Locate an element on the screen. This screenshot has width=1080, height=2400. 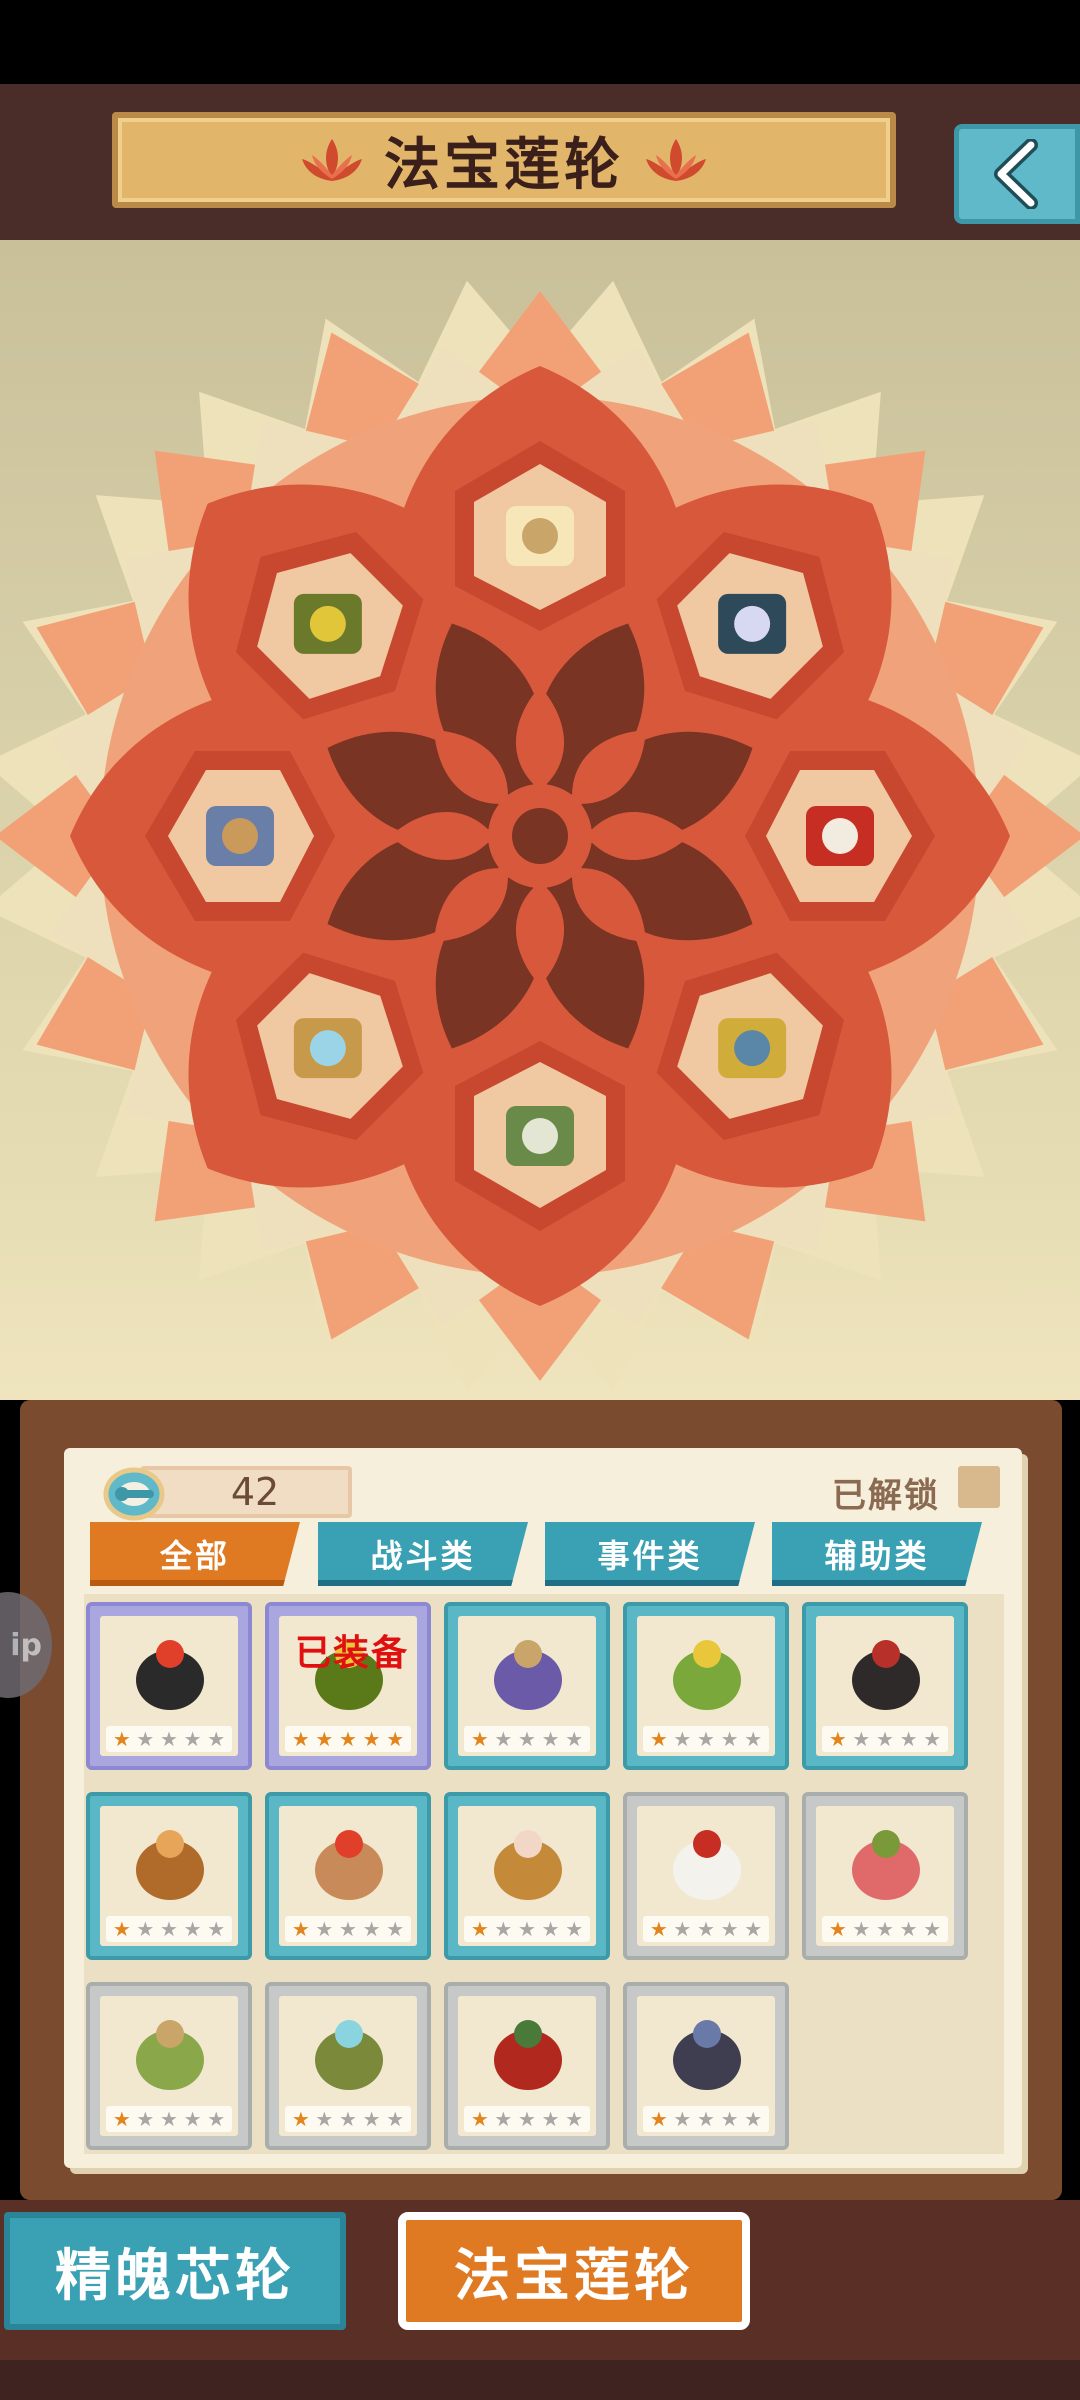
tab-support: 辅助类 is located at coordinates (877, 1554).